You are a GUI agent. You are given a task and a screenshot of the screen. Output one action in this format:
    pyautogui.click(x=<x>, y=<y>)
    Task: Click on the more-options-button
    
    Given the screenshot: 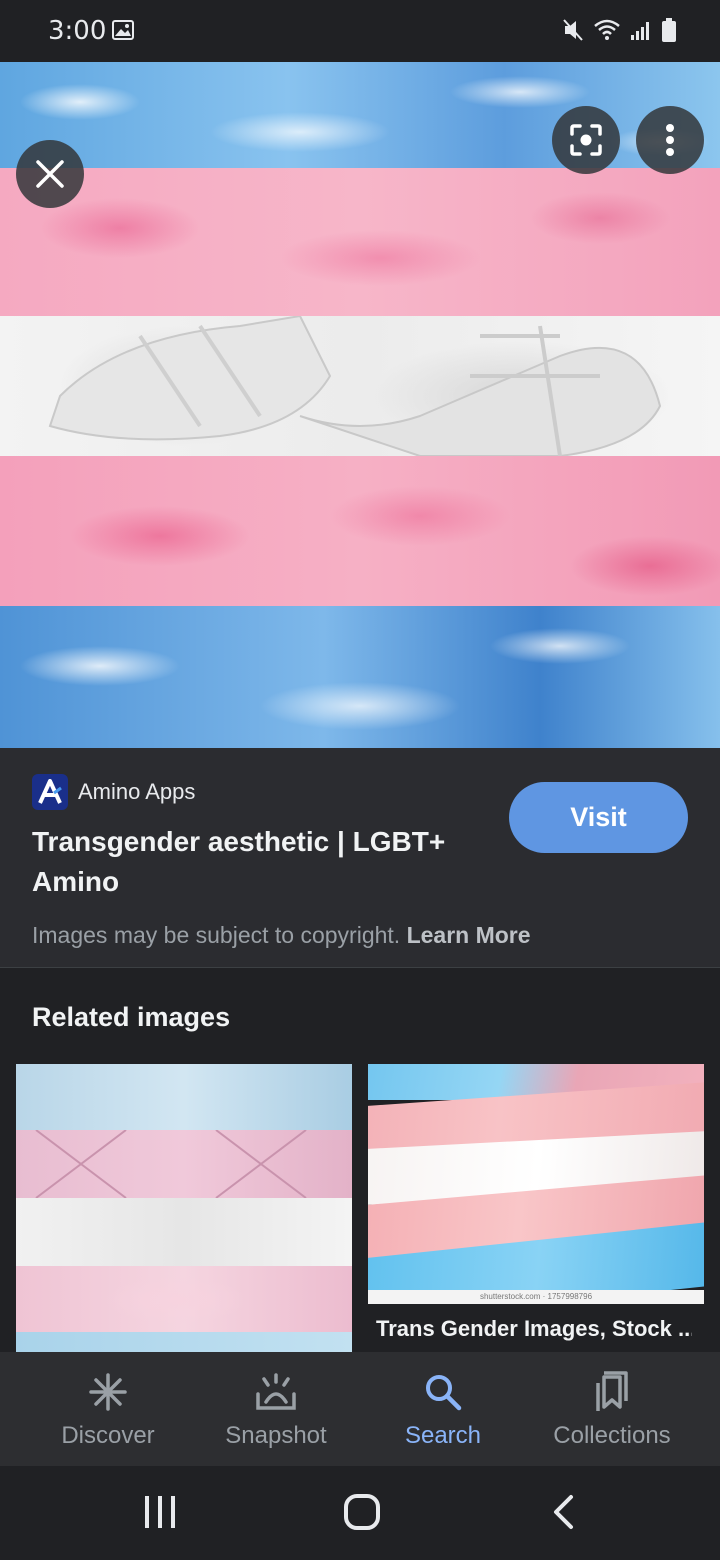 What is the action you would take?
    pyautogui.click(x=670, y=140)
    